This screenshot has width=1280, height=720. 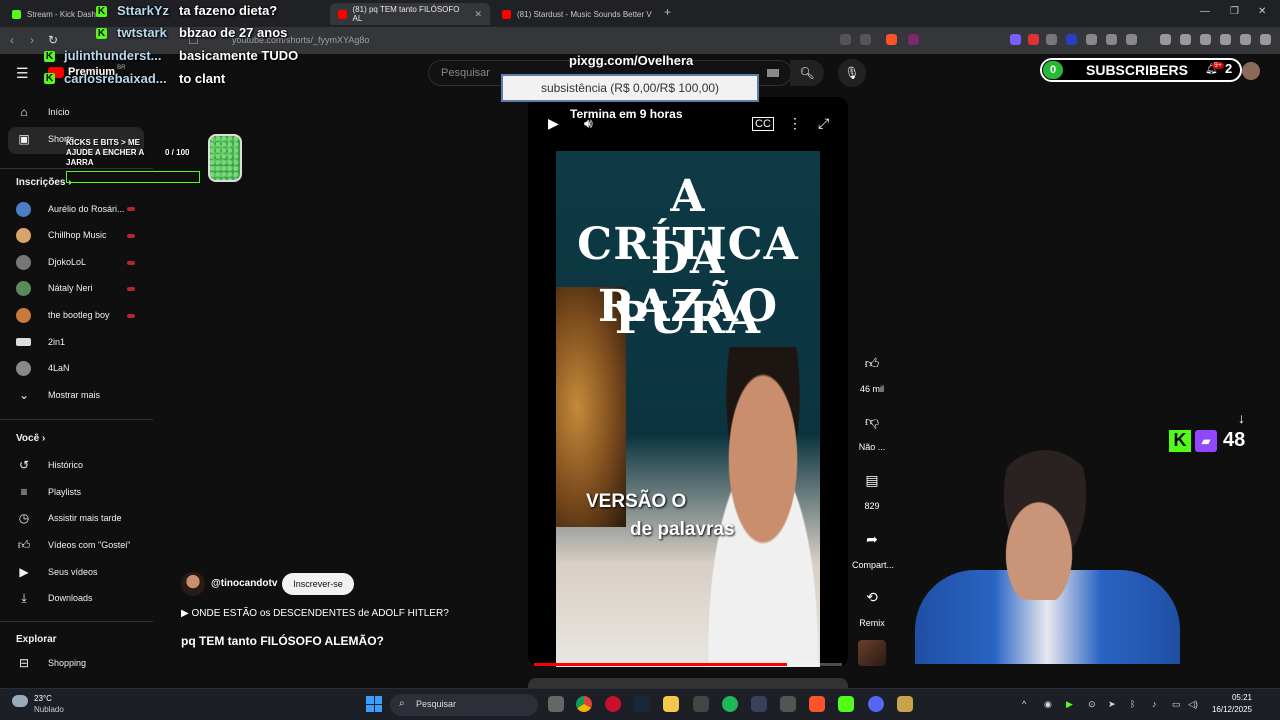 I want to click on microphone-icon: ♪, so click(x=1154, y=704).